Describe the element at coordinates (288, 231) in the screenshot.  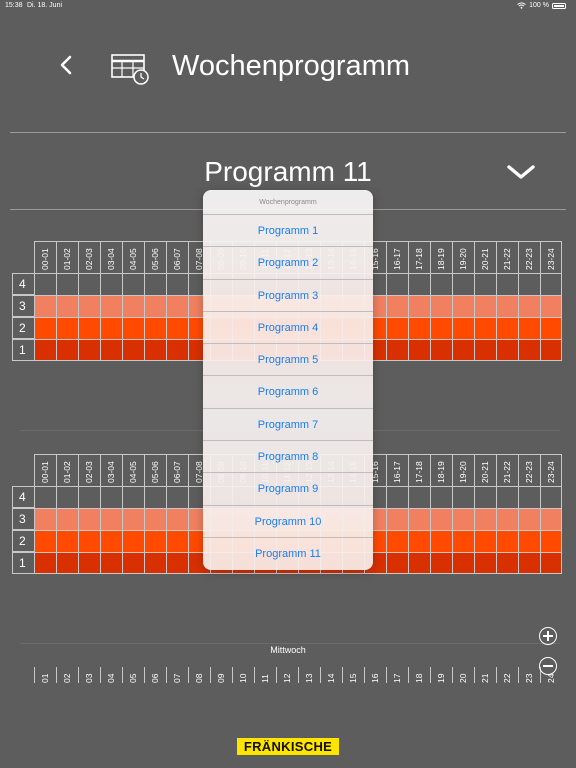
I see `program-option: Programm 1` at that location.